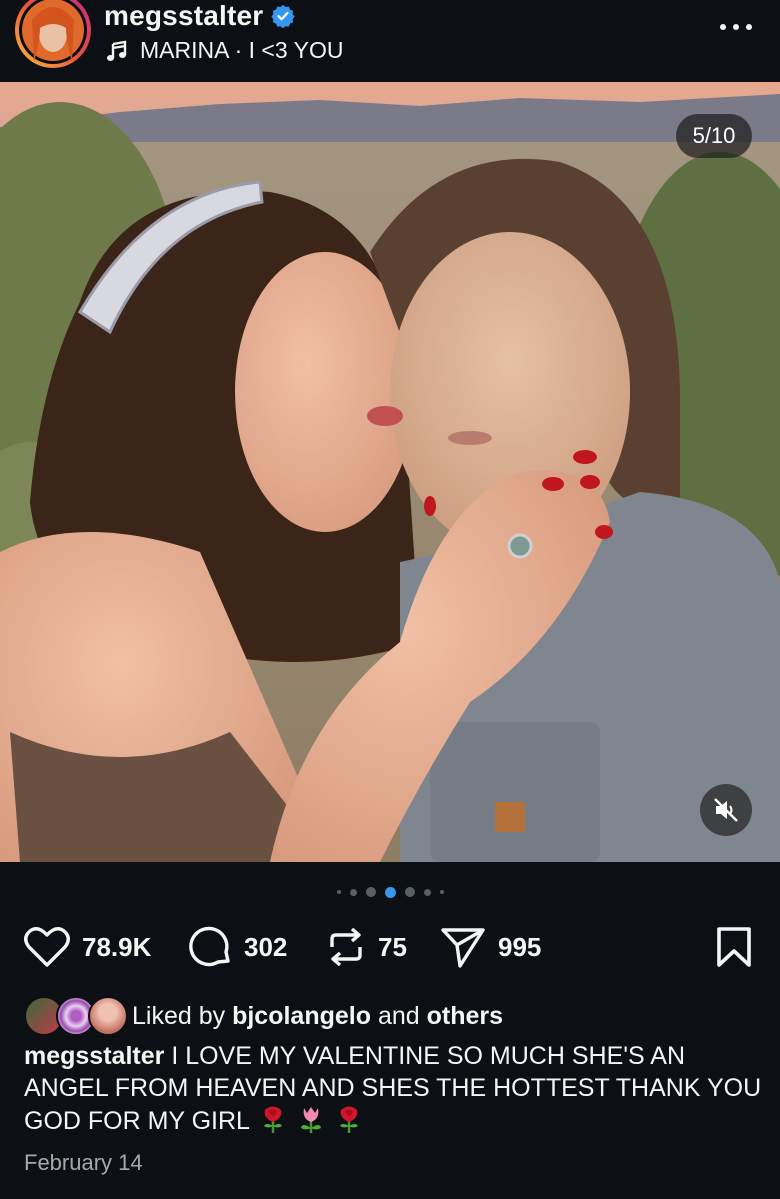 Image resolution: width=780 pixels, height=1199 pixels. I want to click on carousel-indicator, so click(390, 892).